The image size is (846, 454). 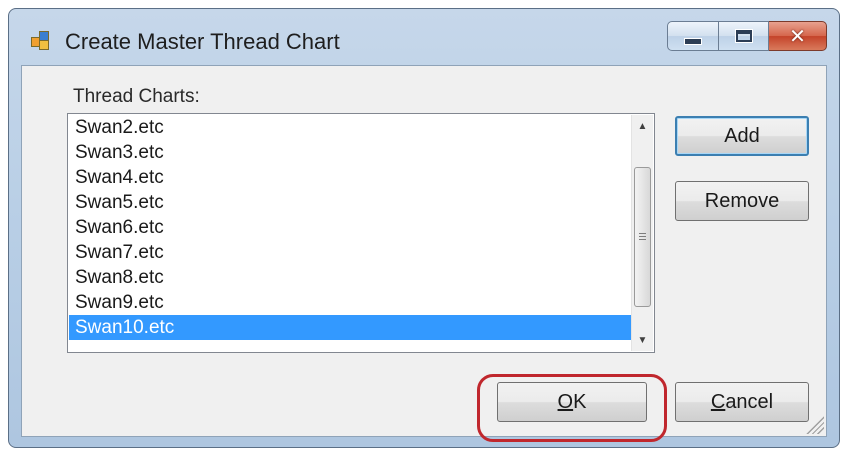 What do you see at coordinates (350, 327) in the screenshot?
I see `list-item: Swan10.etc` at bounding box center [350, 327].